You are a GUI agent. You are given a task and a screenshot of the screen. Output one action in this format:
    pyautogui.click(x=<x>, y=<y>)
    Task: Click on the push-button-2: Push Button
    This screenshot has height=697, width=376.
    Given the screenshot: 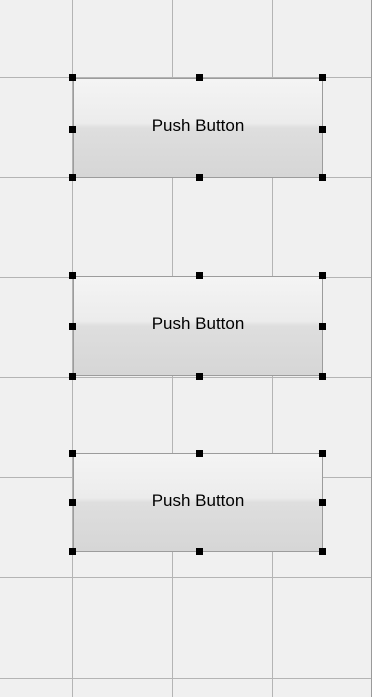 What is the action you would take?
    pyautogui.click(x=198, y=326)
    